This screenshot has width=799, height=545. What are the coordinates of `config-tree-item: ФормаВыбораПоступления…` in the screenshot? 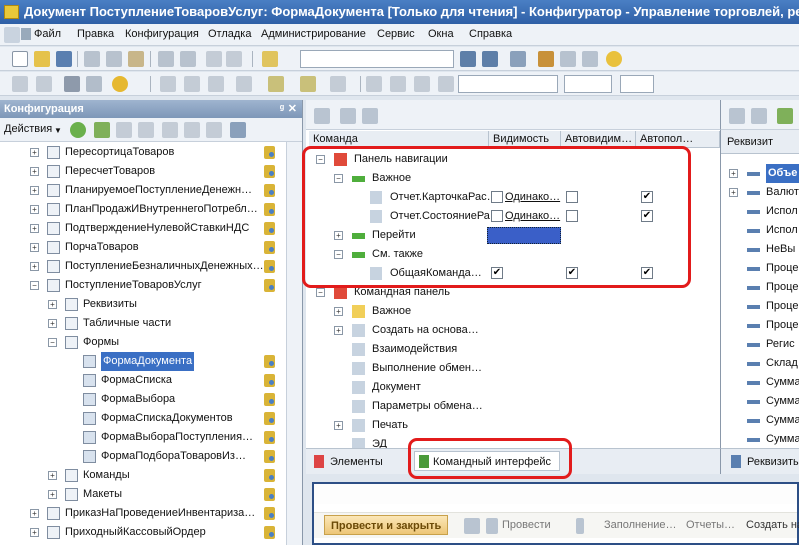 It's located at (142, 437).